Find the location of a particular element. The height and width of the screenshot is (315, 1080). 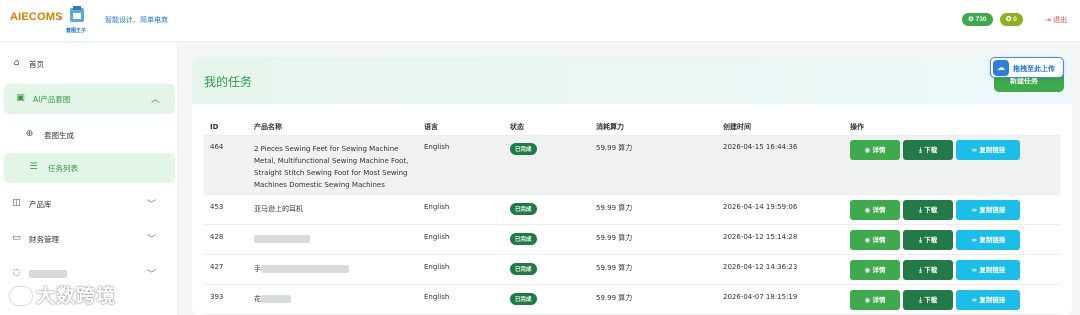

row-name-text: 手 is located at coordinates (257, 268).